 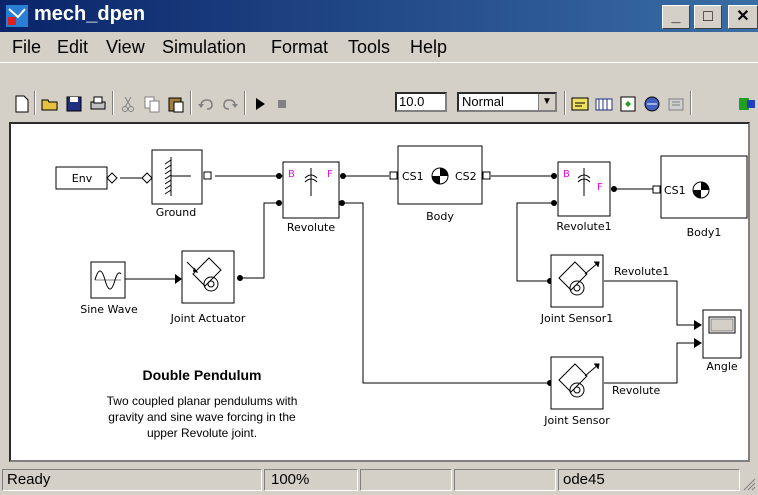 What do you see at coordinates (749, 484) in the screenshot?
I see `resize-grip-icon` at bounding box center [749, 484].